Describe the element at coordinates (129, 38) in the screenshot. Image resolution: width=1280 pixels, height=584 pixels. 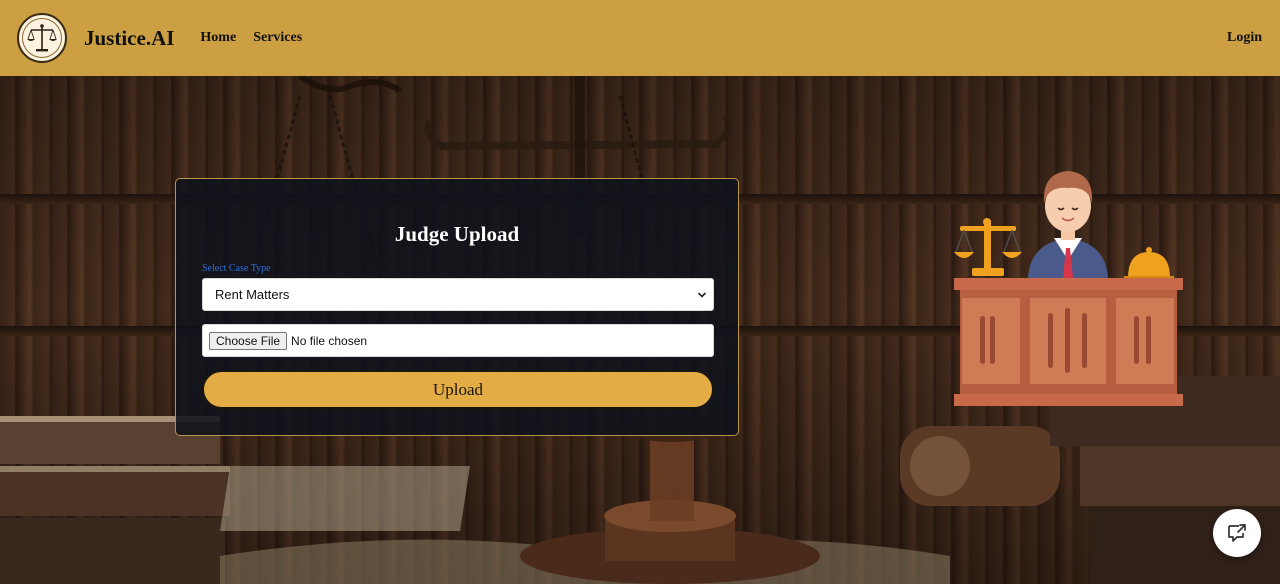
I see `brand-name: Justice.AI` at that location.